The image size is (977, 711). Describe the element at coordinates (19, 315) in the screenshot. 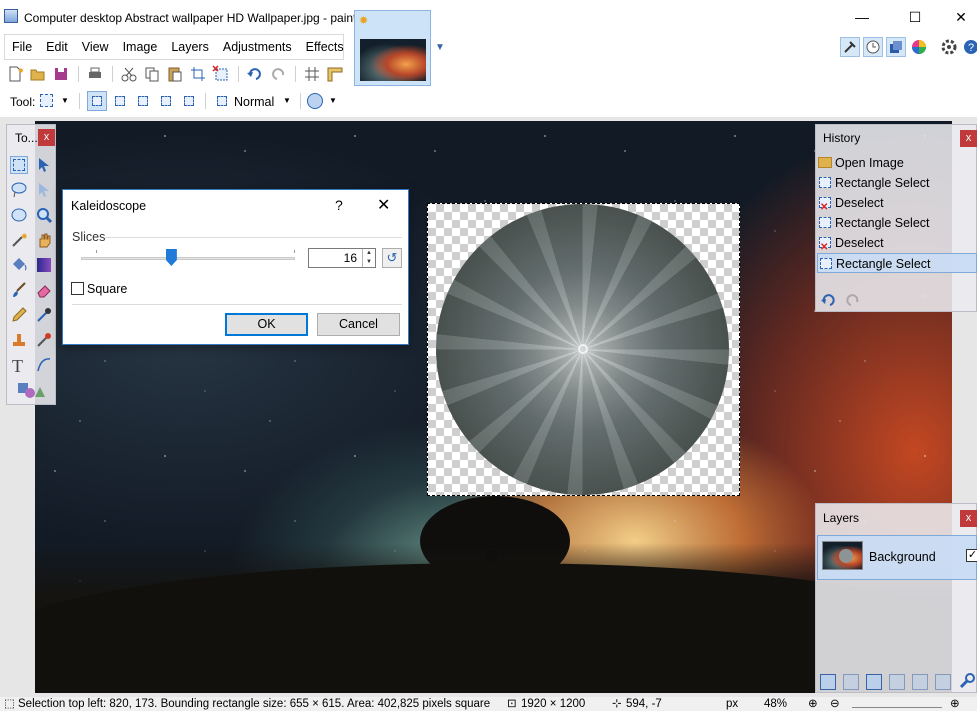

I see `pencil-tool-icon` at that location.